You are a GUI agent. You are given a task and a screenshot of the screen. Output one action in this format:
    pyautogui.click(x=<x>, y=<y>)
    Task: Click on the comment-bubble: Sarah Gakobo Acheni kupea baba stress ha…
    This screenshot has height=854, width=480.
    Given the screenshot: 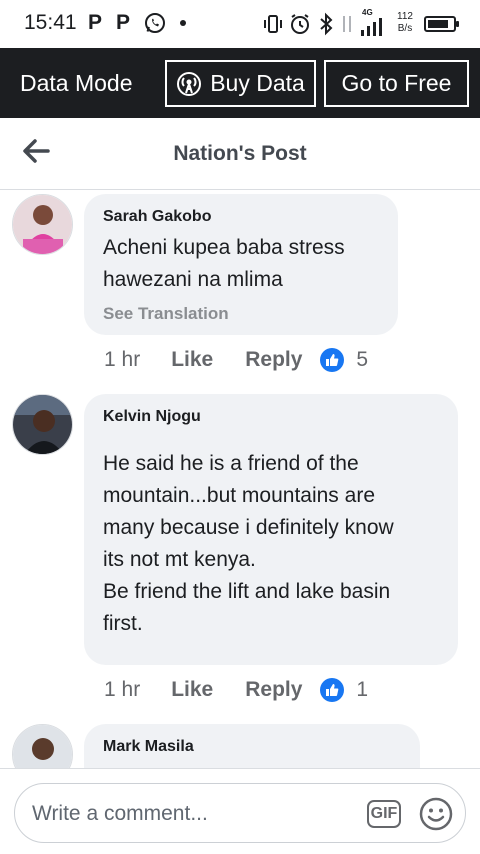 What is the action you would take?
    pyautogui.click(x=241, y=264)
    